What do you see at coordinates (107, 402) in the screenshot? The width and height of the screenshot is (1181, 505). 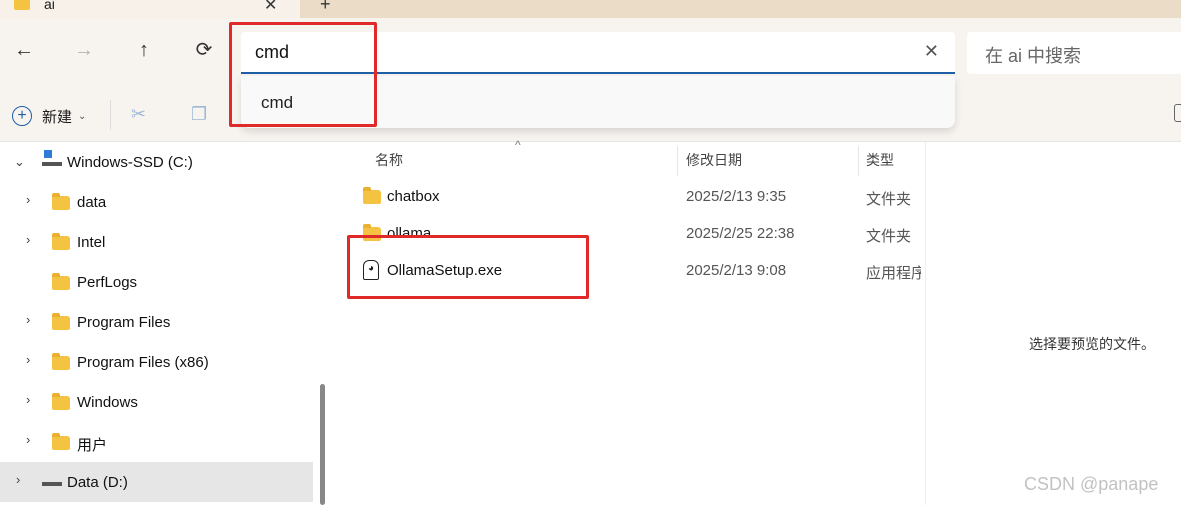 I see `tree-item-label: Windows` at bounding box center [107, 402].